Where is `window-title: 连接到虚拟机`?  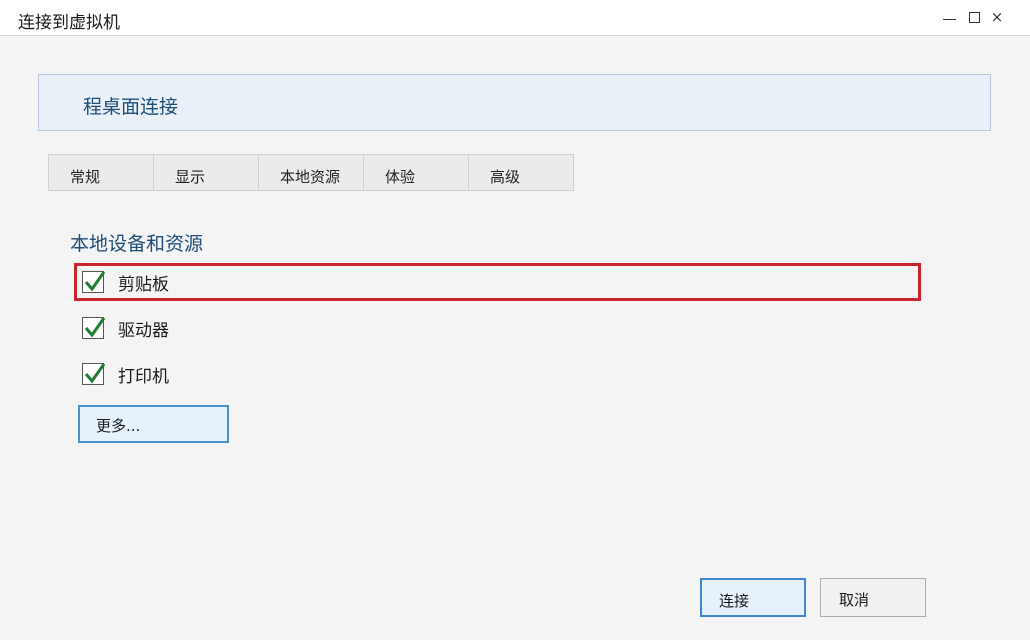
window-title: 连接到虚拟机 is located at coordinates (69, 23).